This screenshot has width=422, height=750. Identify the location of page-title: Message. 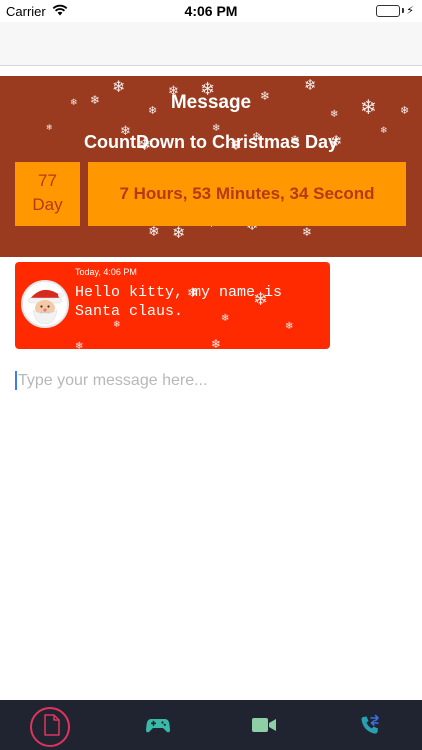
(211, 102).